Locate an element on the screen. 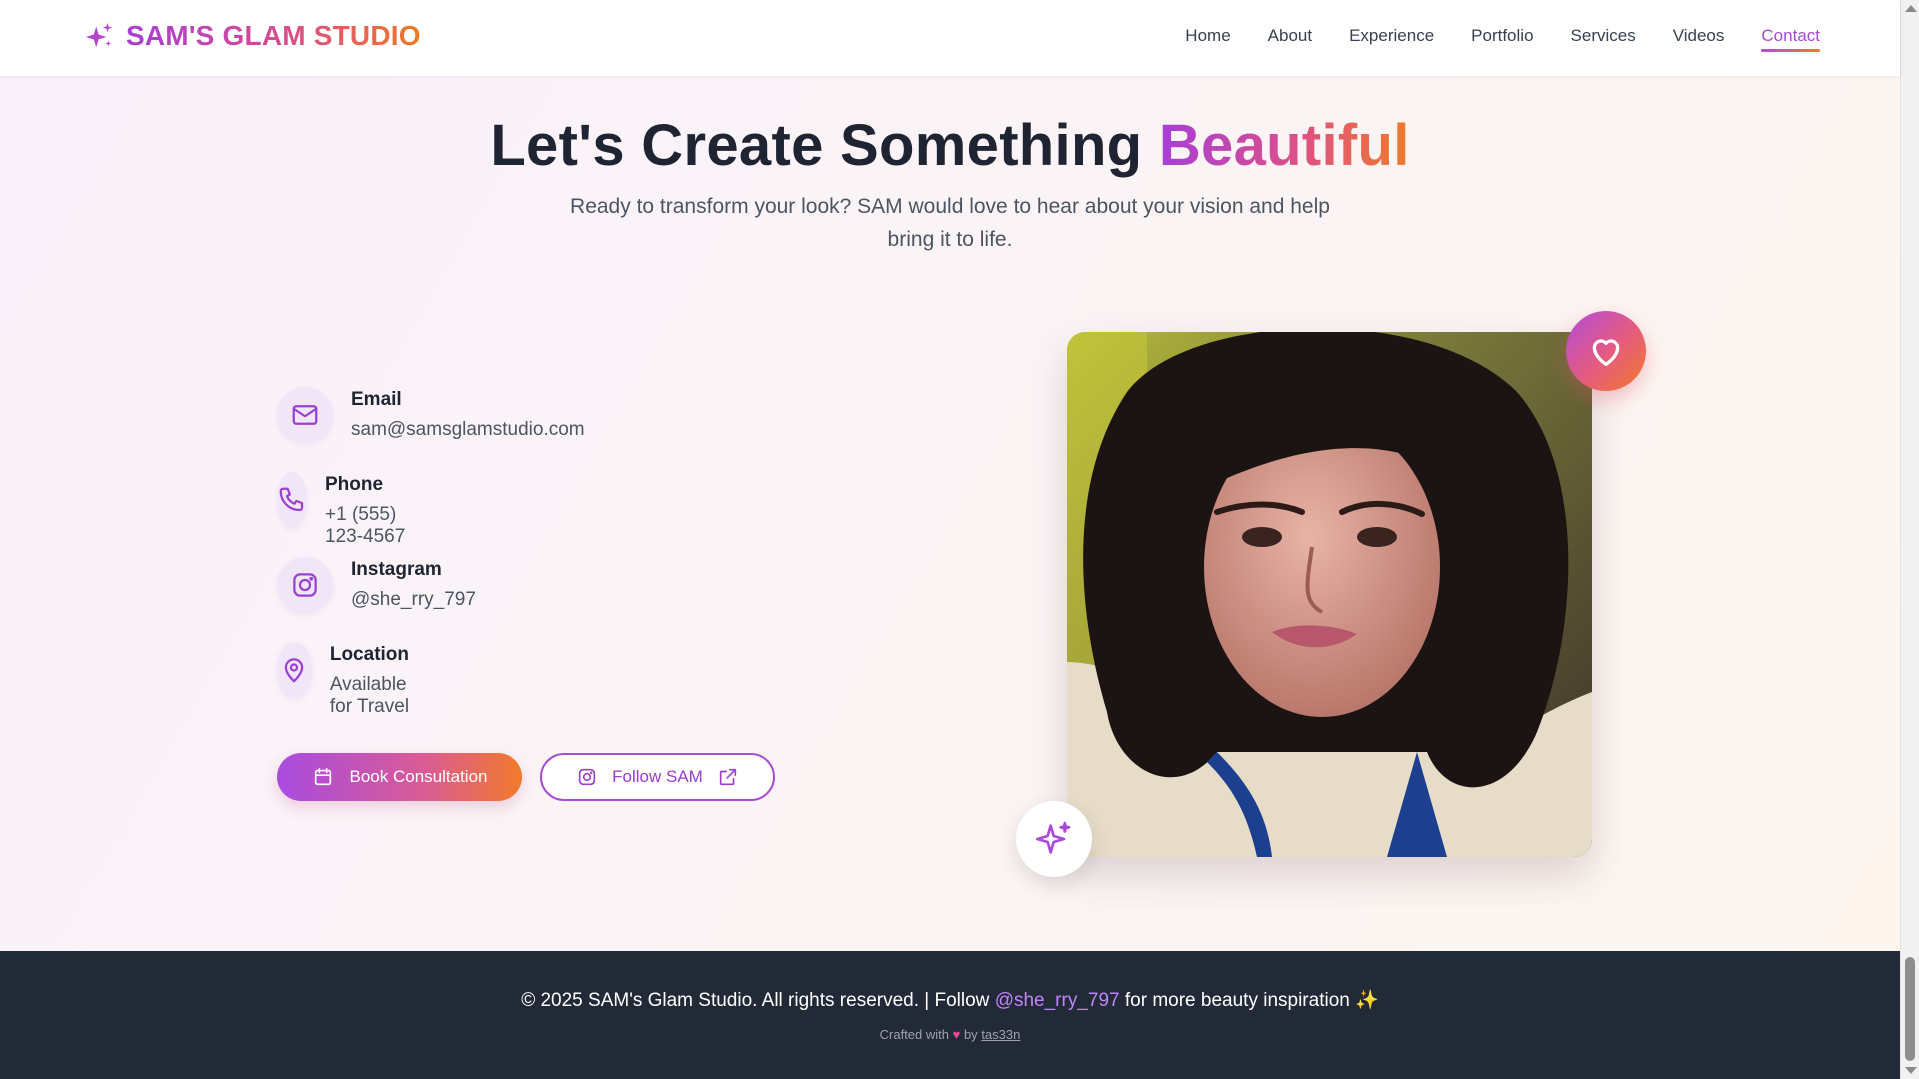 This screenshot has height=1079, width=1919. heart-badge is located at coordinates (1606, 351).